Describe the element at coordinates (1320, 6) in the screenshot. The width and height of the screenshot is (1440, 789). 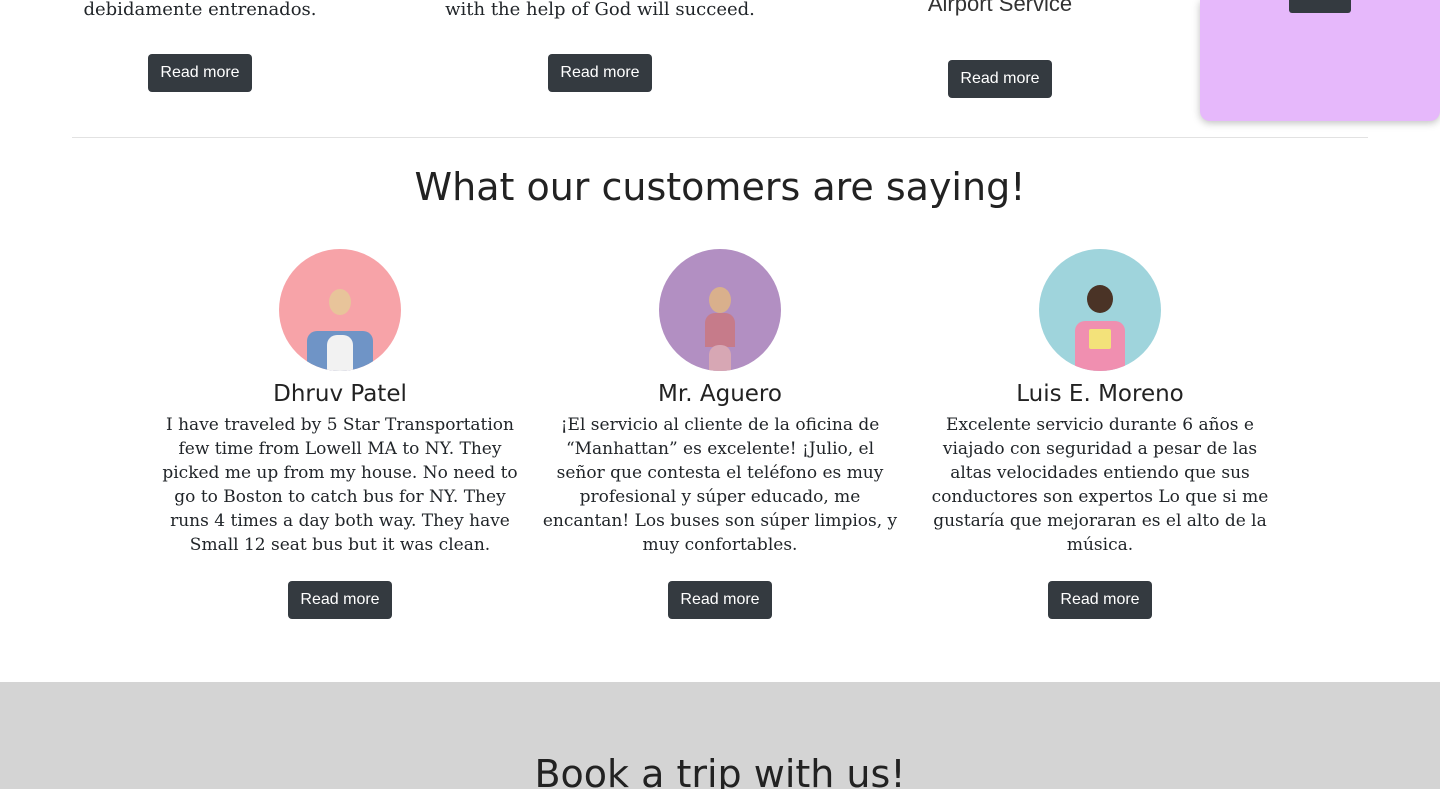
I see `panel-button` at that location.